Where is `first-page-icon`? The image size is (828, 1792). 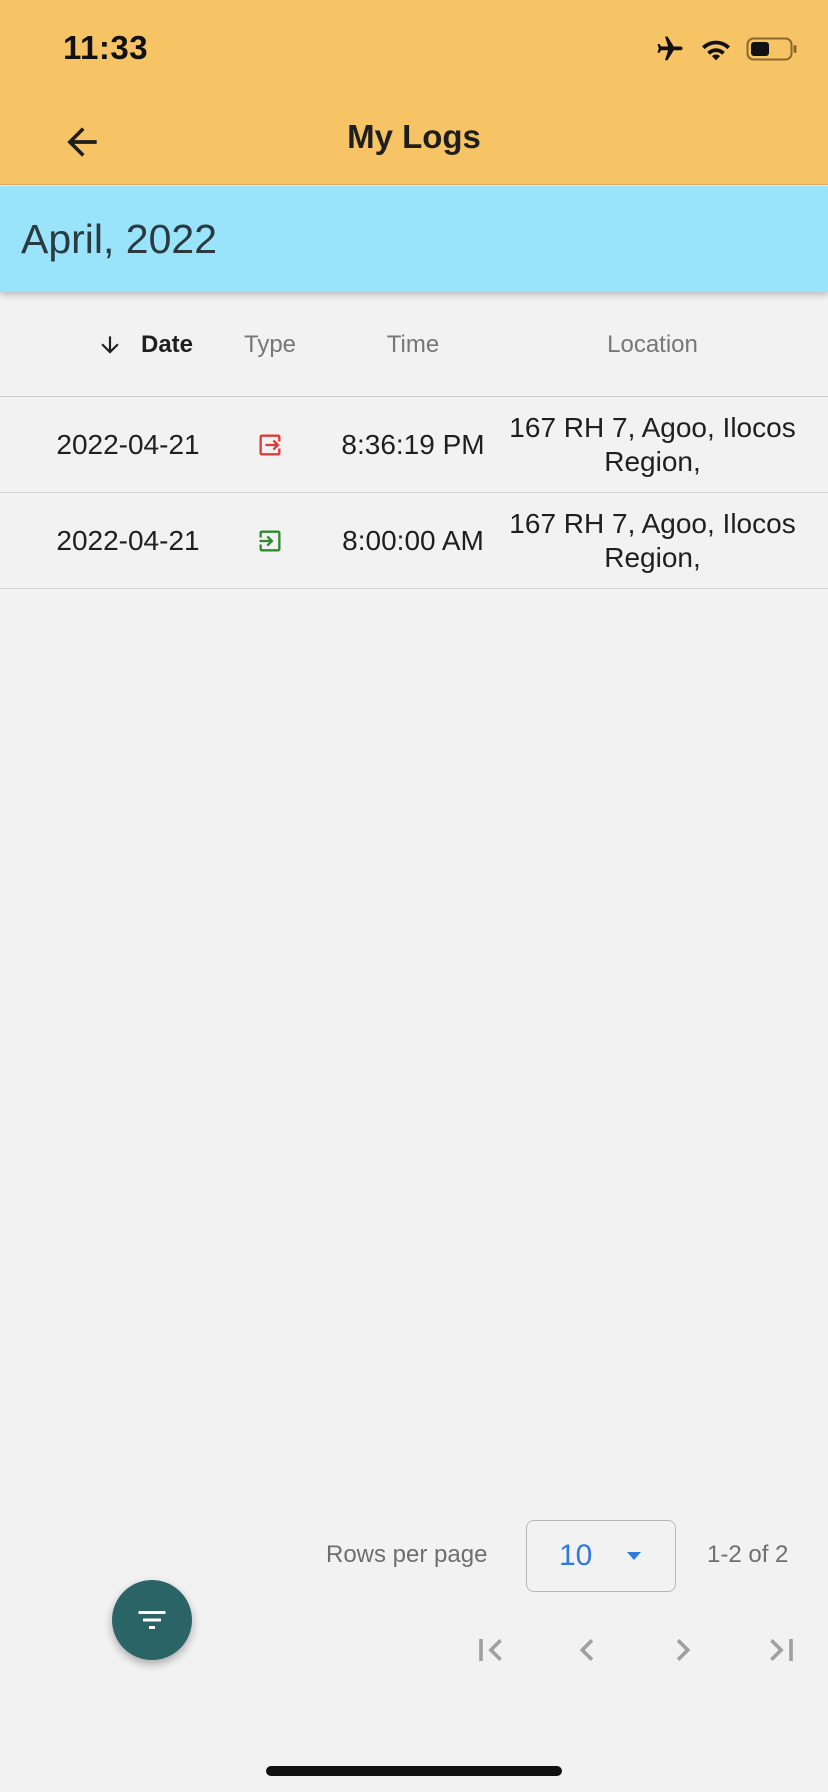
first-page-icon is located at coordinates (490, 1650).